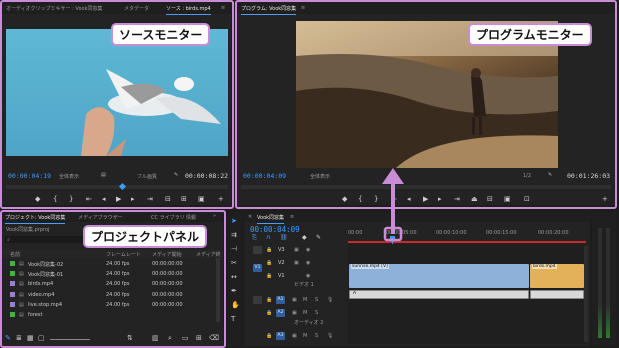  I want to click on tab-sequence: Vook同窓集, so click(271, 219).